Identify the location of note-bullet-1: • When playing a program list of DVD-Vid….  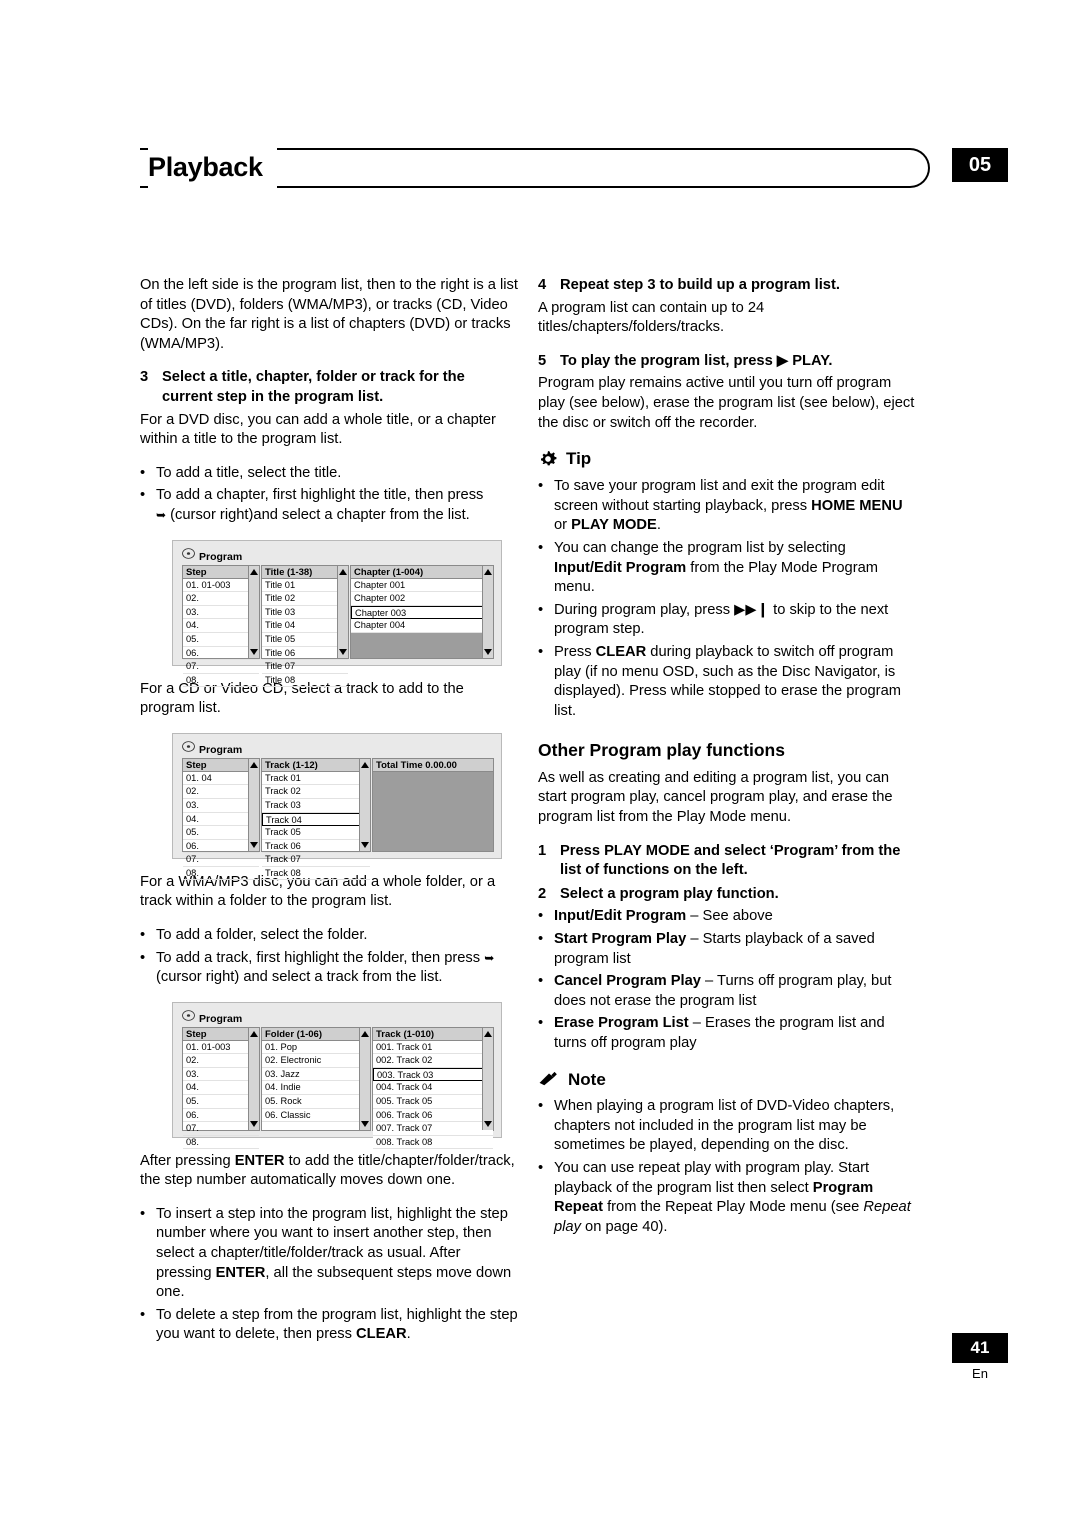
(727, 1126).